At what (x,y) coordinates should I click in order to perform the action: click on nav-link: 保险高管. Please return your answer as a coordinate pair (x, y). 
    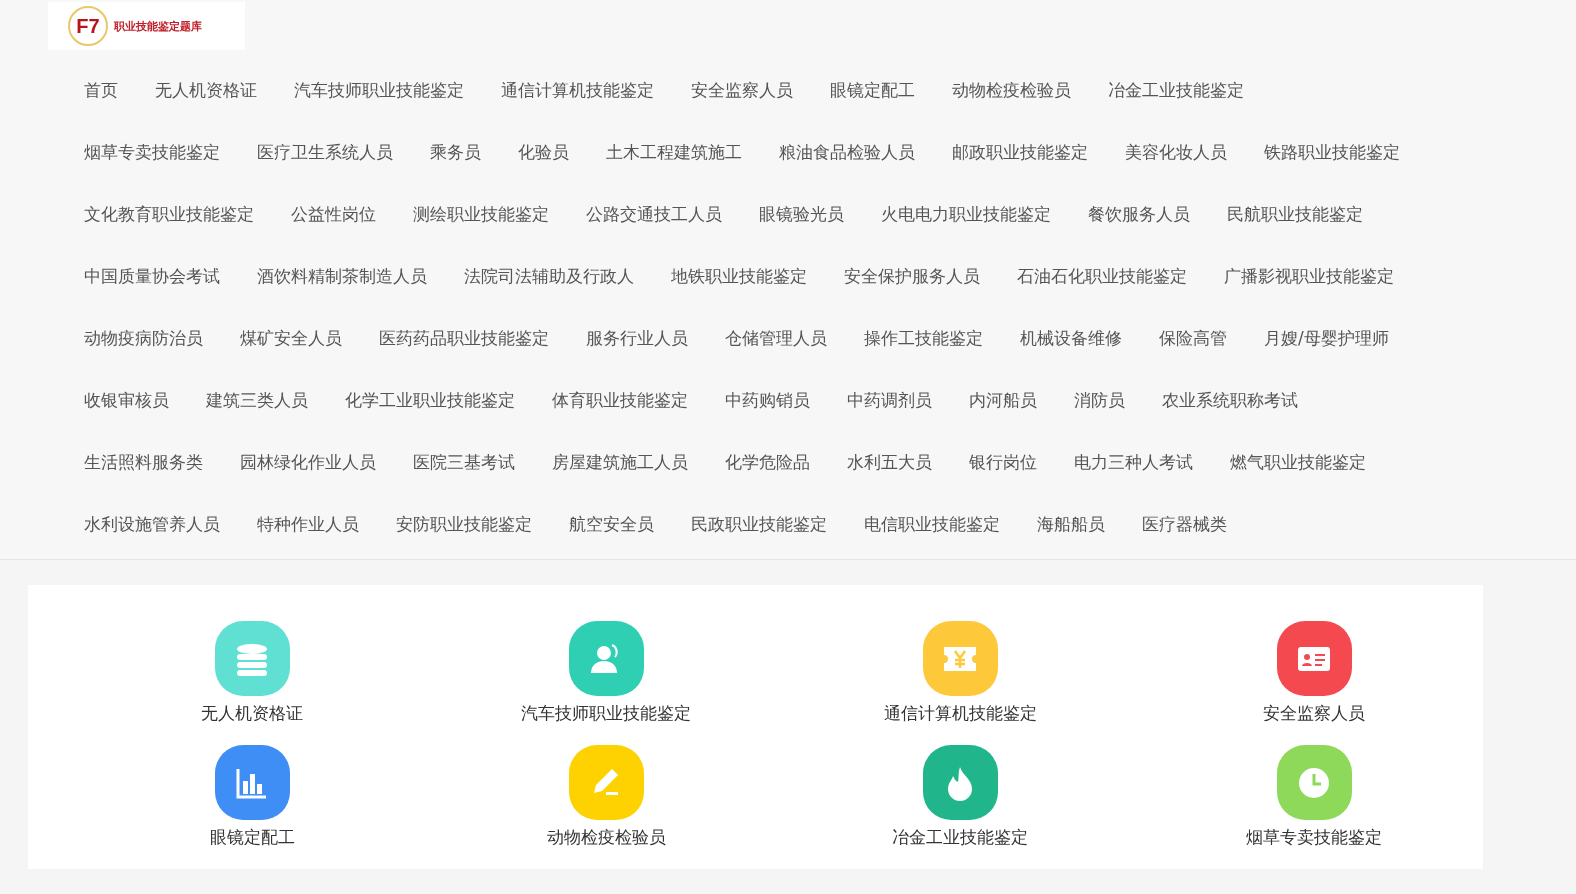
    Looking at the image, I should click on (1193, 338).